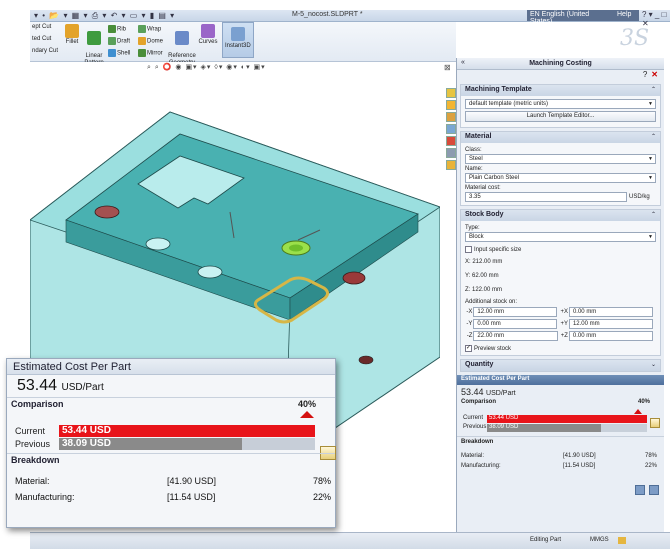  Describe the element at coordinates (45, 51) in the screenshot. I see `ribbon-item-boundary-cut: ndary Cut` at that location.